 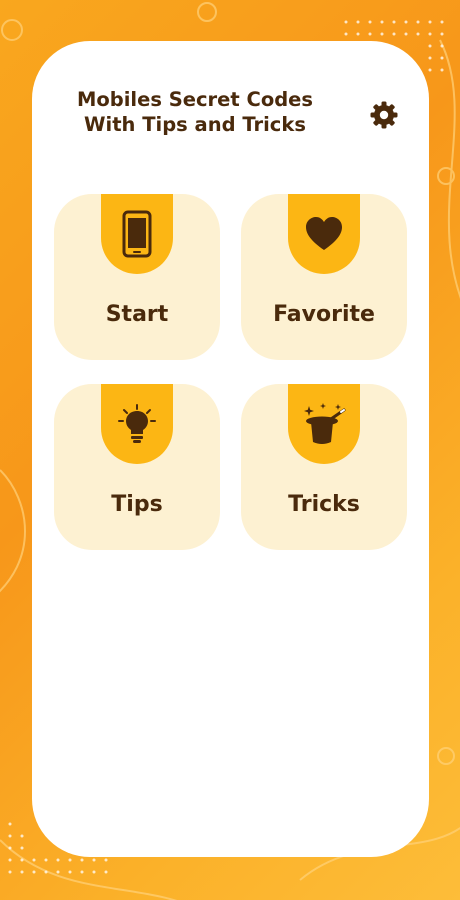 I want to click on favorite-label: Favorite, so click(x=324, y=314).